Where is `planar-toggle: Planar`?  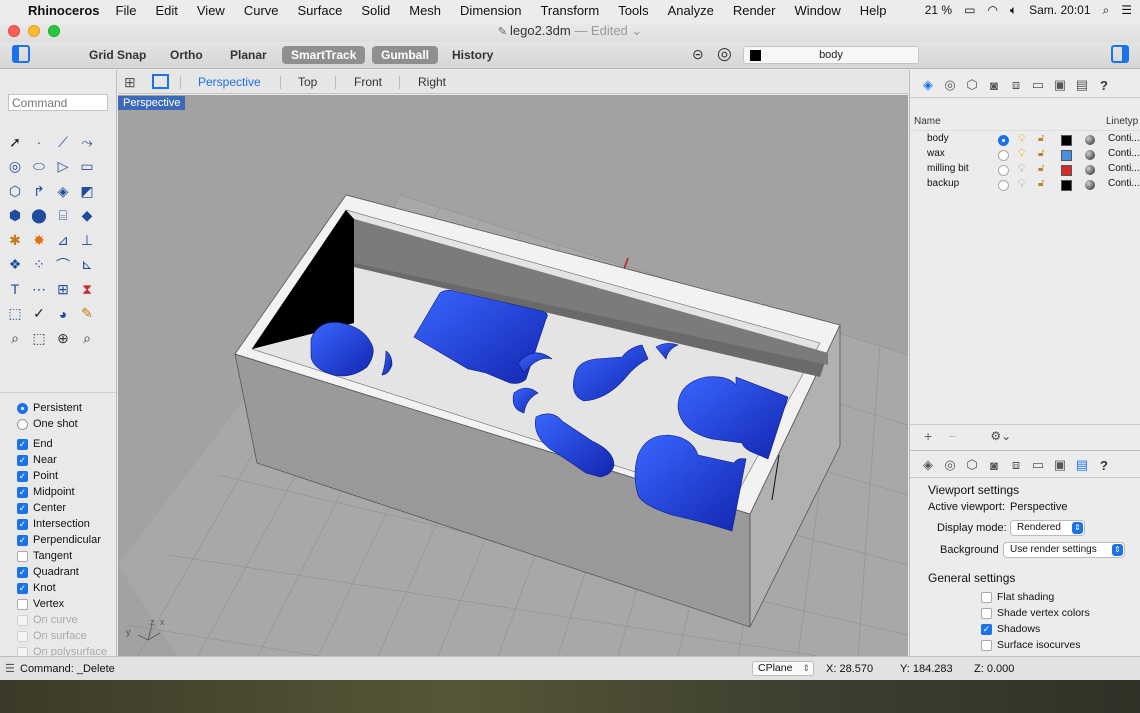 planar-toggle: Planar is located at coordinates (248, 55).